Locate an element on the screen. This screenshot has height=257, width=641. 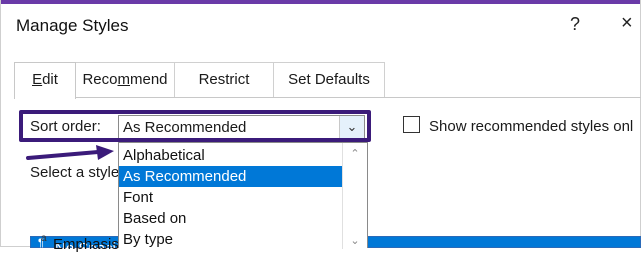
tab-bar: Edit Recommend Restrict Set Defaults is located at coordinates (199, 80).